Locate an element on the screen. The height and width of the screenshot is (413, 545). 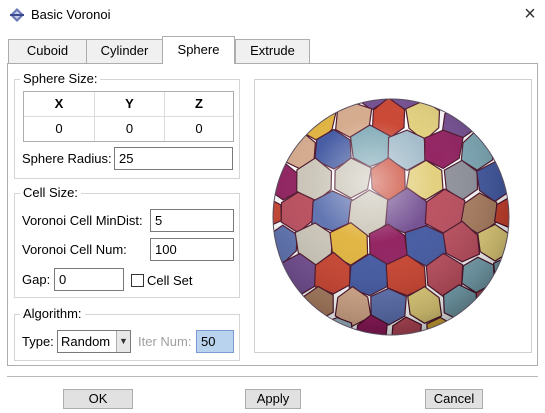
cell-set-checkbox is located at coordinates (137, 280).